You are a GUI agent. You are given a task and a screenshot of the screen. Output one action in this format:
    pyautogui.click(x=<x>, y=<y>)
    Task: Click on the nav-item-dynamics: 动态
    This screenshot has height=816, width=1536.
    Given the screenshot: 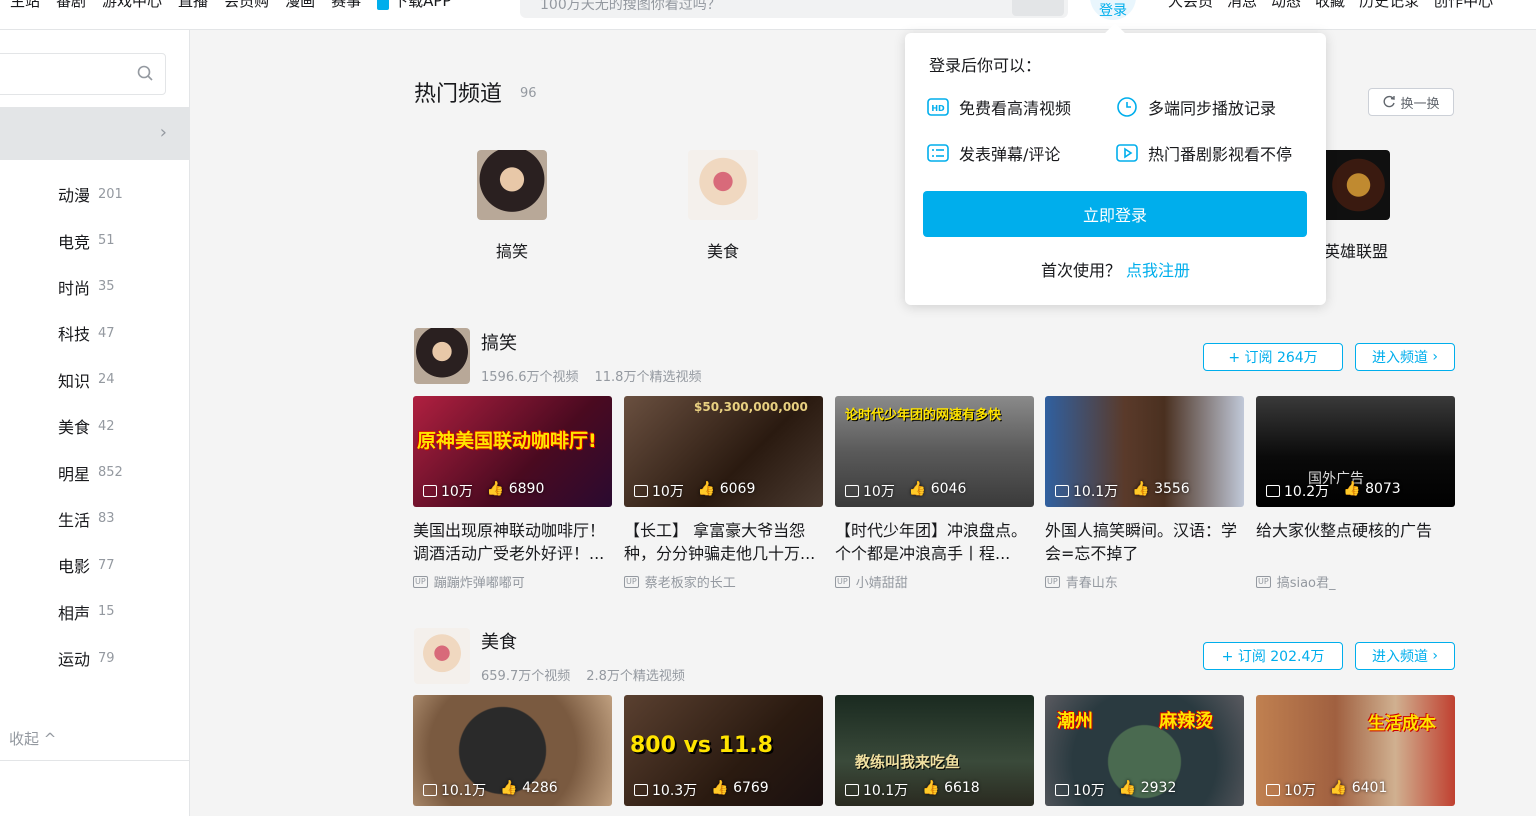 What is the action you would take?
    pyautogui.click(x=1286, y=5)
    